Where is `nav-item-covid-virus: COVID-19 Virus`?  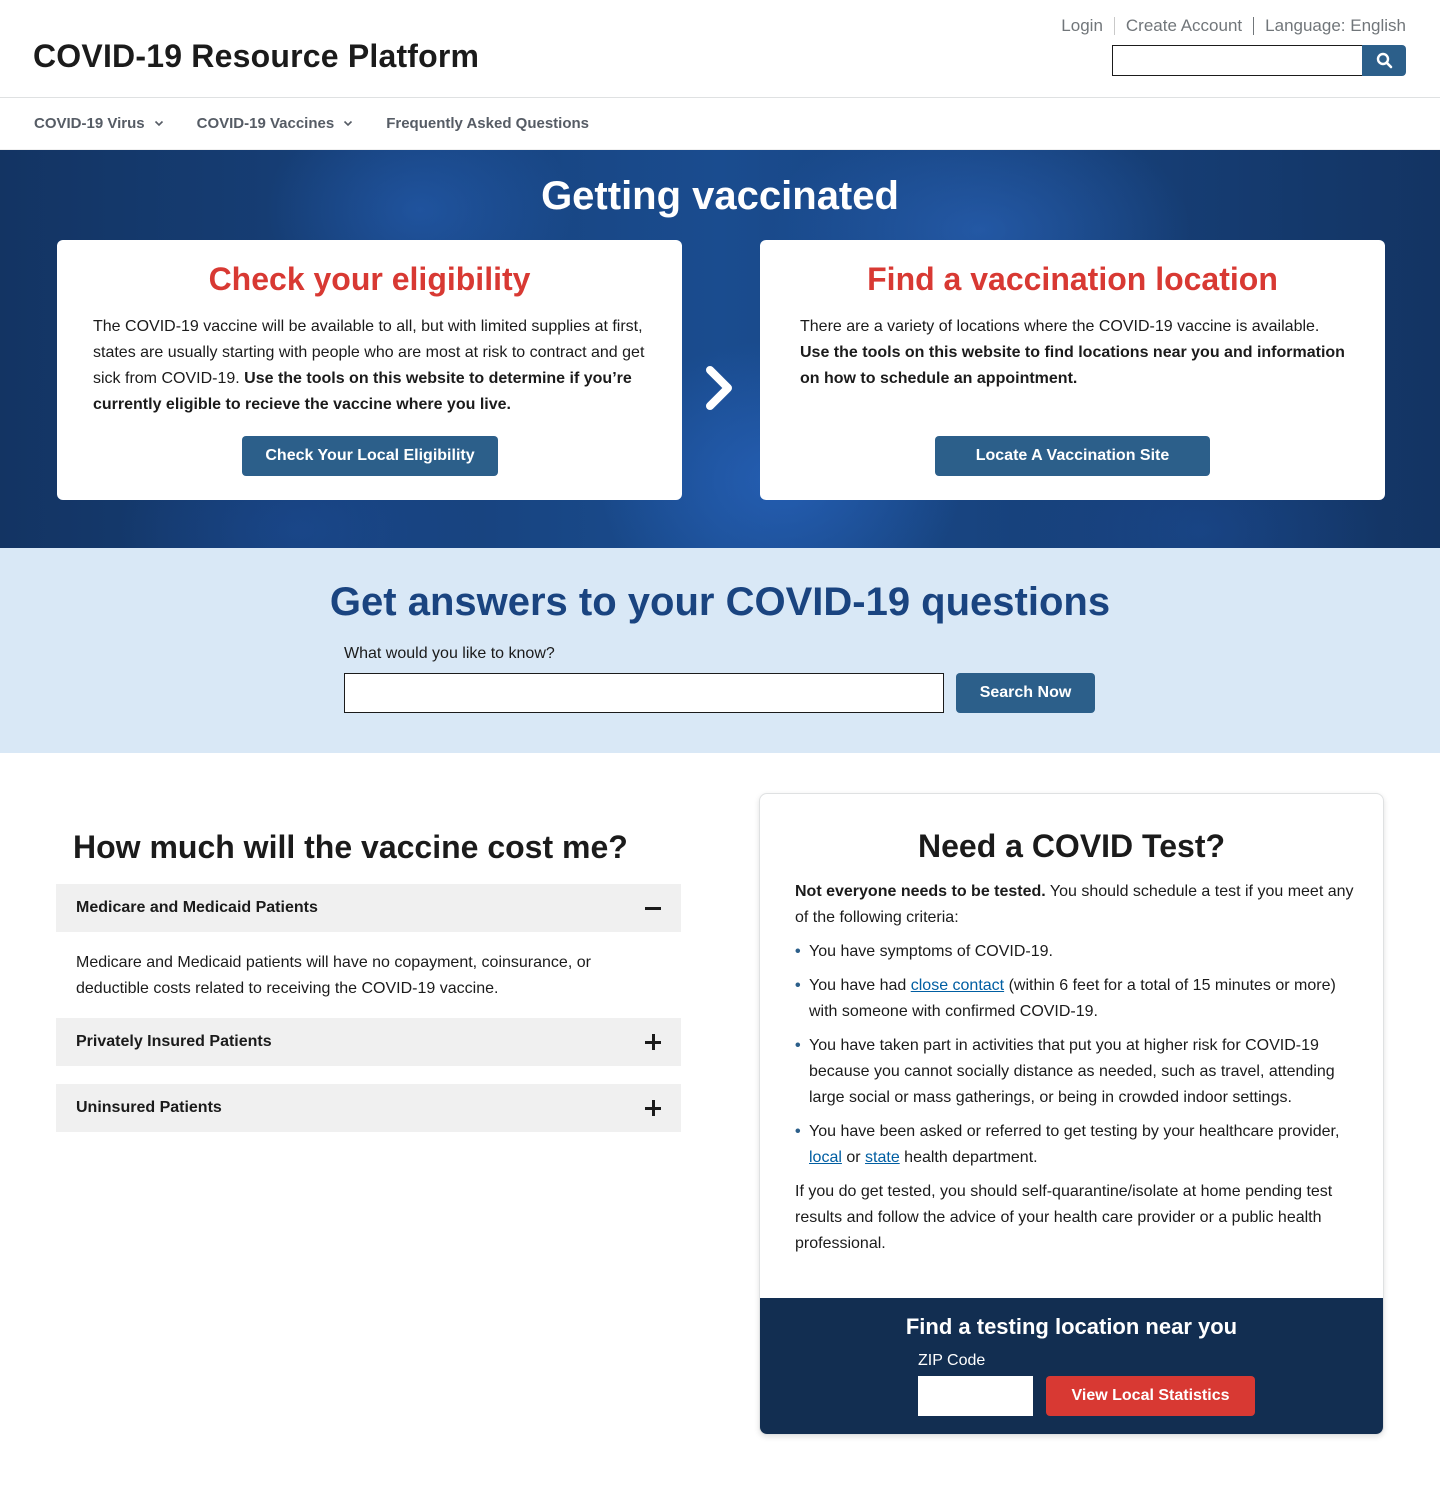
nav-item-covid-virus: COVID-19 Virus is located at coordinates (99, 123).